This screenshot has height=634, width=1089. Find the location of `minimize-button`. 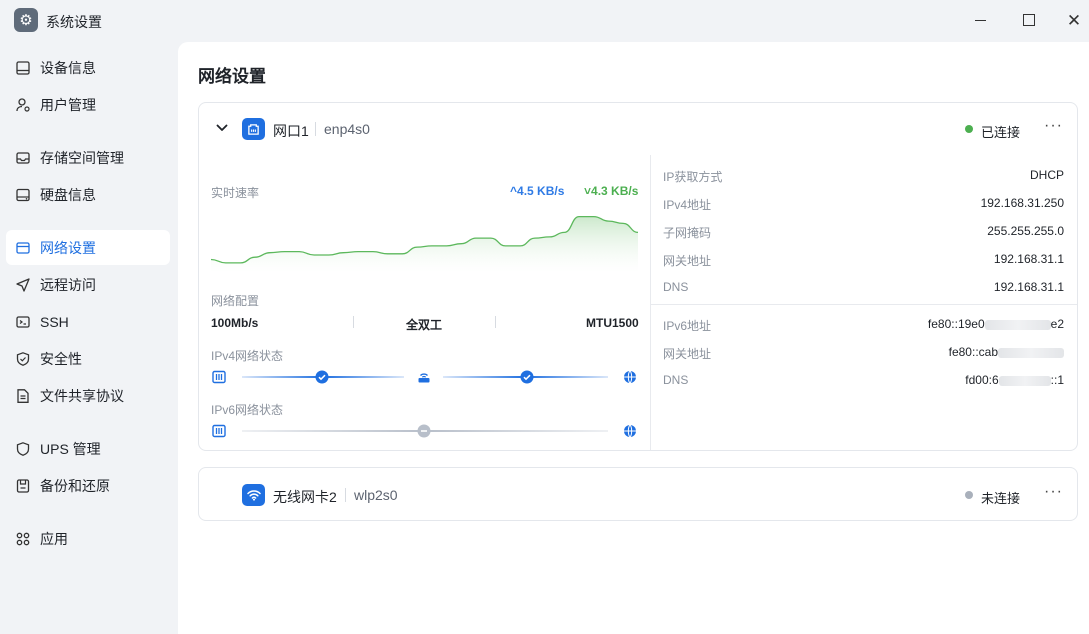

minimize-button is located at coordinates (980, 20).